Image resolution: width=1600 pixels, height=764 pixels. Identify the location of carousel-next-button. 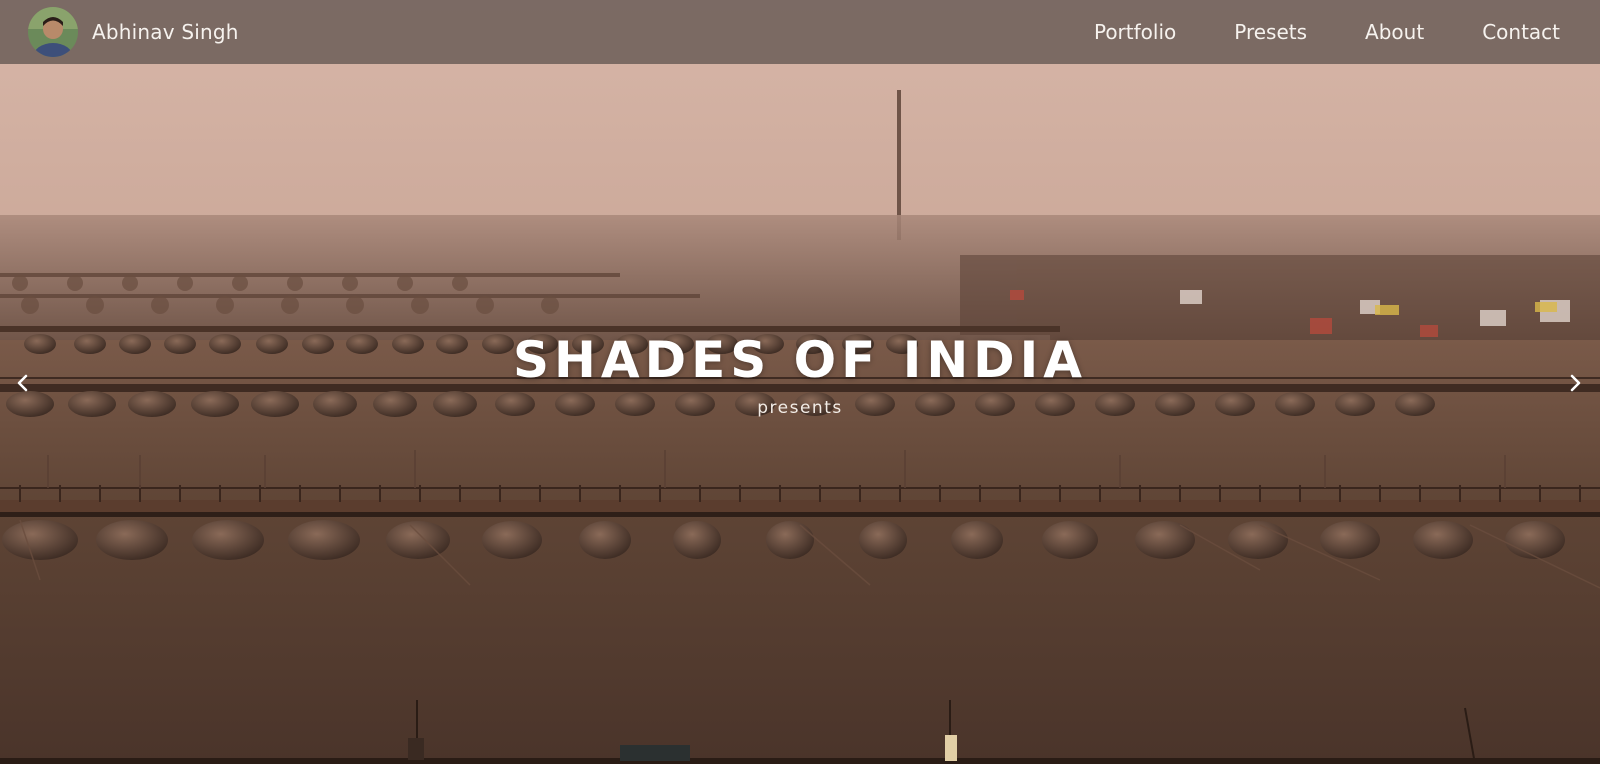
(1575, 383).